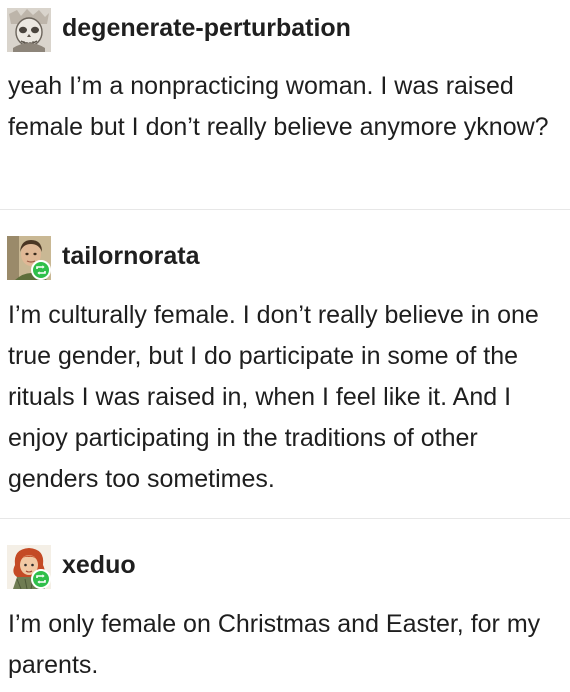 The width and height of the screenshot is (570, 692). Describe the element at coordinates (206, 28) in the screenshot. I see `username-link: degenerate-perturbation` at that location.